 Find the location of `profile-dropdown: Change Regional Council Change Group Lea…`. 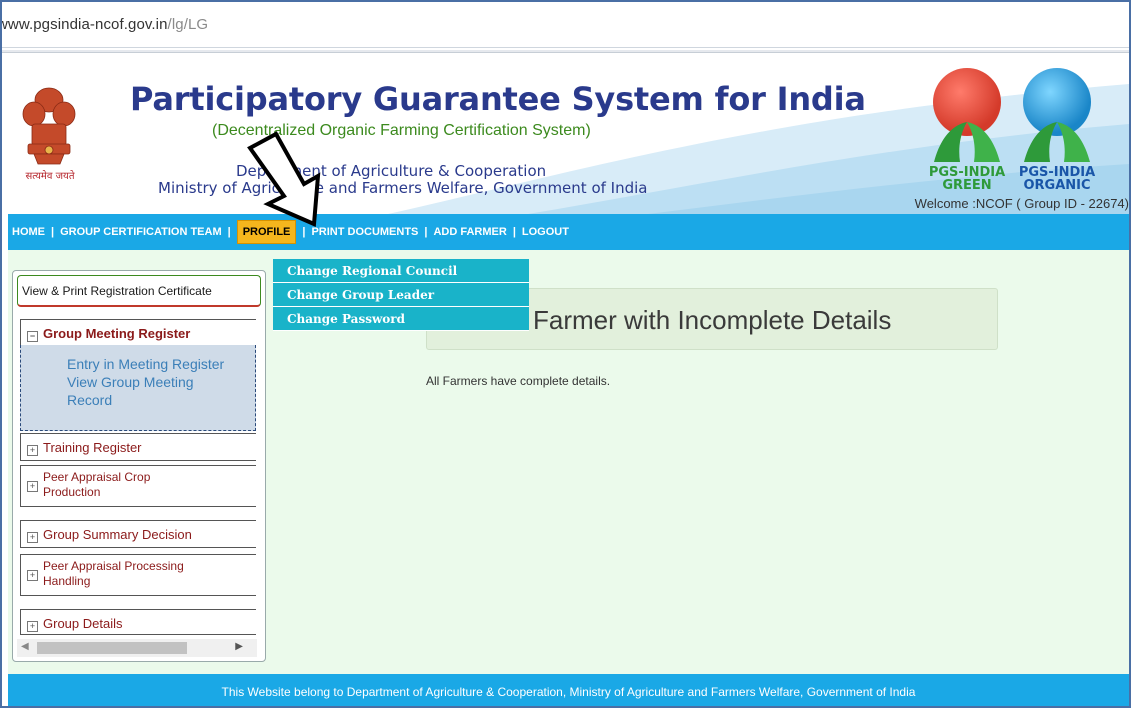

profile-dropdown: Change Regional Council Change Group Lea… is located at coordinates (401, 295).